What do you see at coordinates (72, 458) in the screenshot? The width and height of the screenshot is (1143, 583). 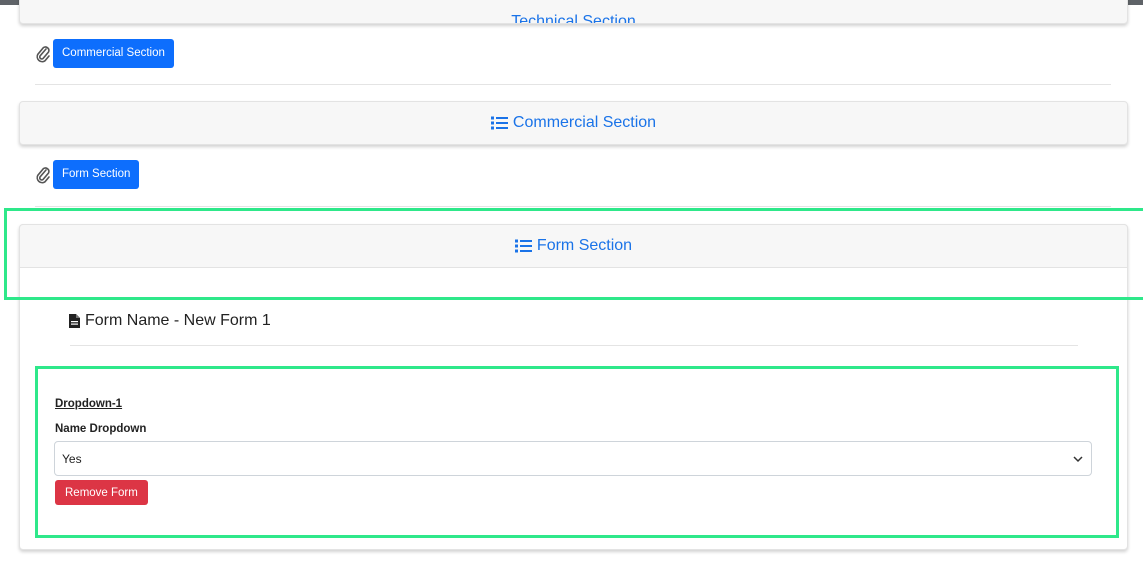 I see `name-dropdown-value: Yes` at bounding box center [72, 458].